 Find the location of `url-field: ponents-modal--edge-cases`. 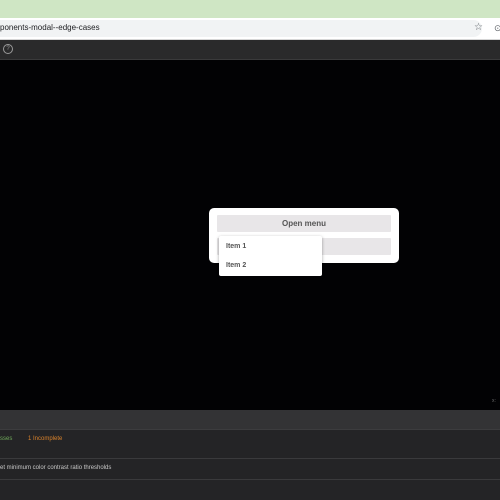

url-field: ponents-modal--edge-cases is located at coordinates (241, 28).